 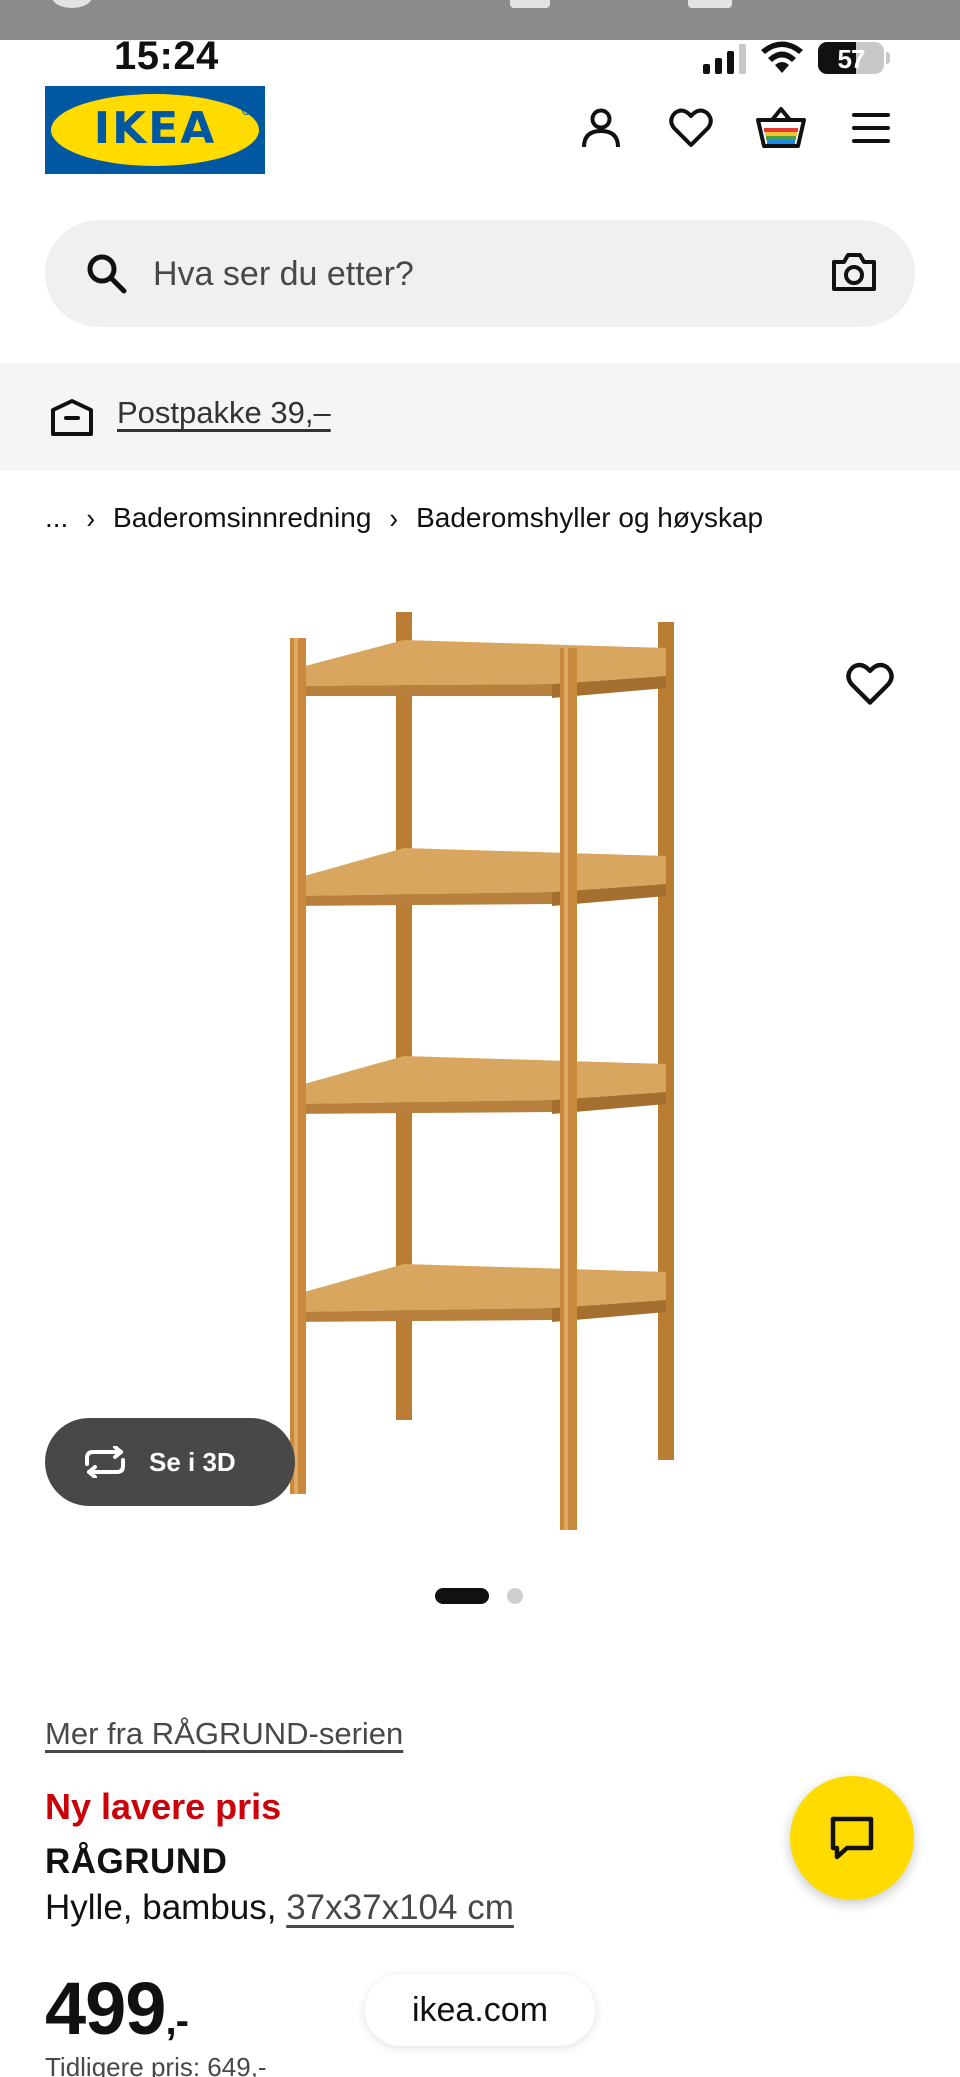 I want to click on chat-button, so click(x=852, y=1838).